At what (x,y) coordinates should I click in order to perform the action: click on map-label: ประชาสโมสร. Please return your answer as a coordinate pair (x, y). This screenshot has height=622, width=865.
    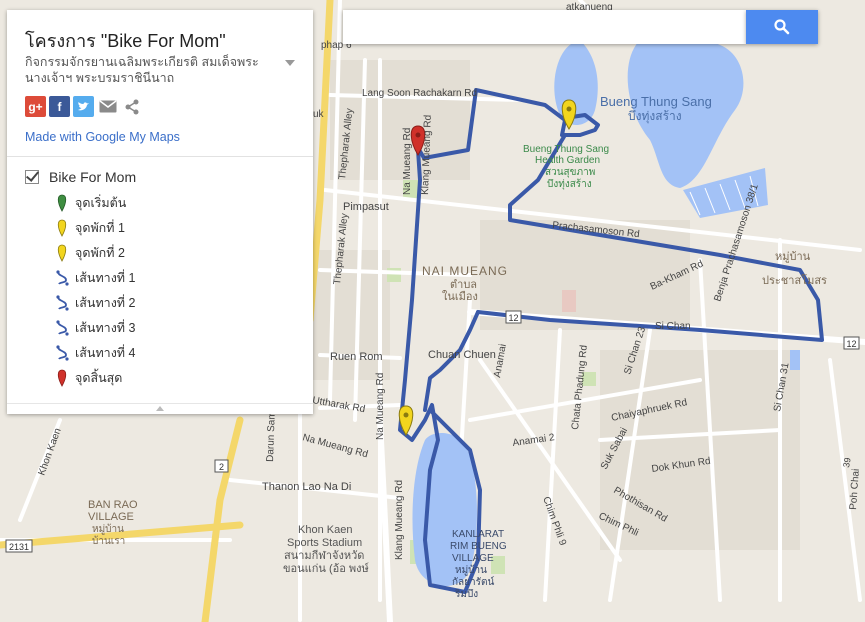
    Looking at the image, I should click on (794, 280).